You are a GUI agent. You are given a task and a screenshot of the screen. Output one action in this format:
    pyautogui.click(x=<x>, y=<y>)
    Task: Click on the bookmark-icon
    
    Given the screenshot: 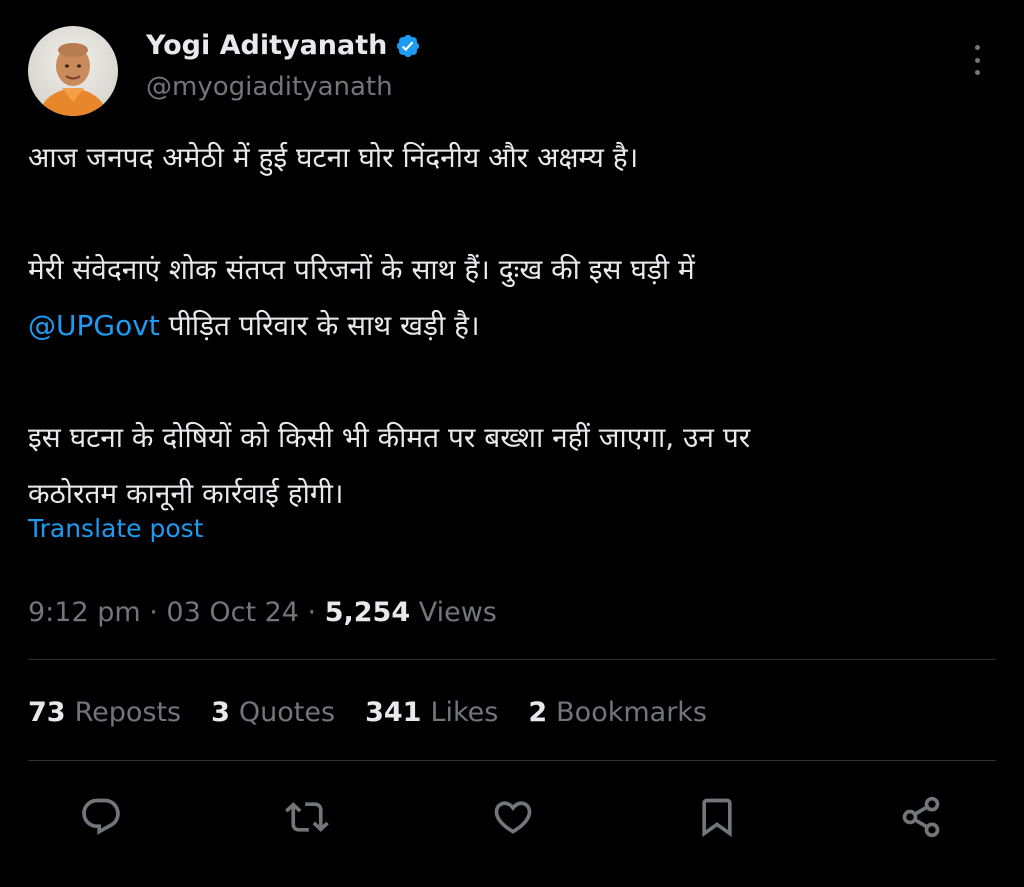 What is the action you would take?
    pyautogui.click(x=717, y=818)
    